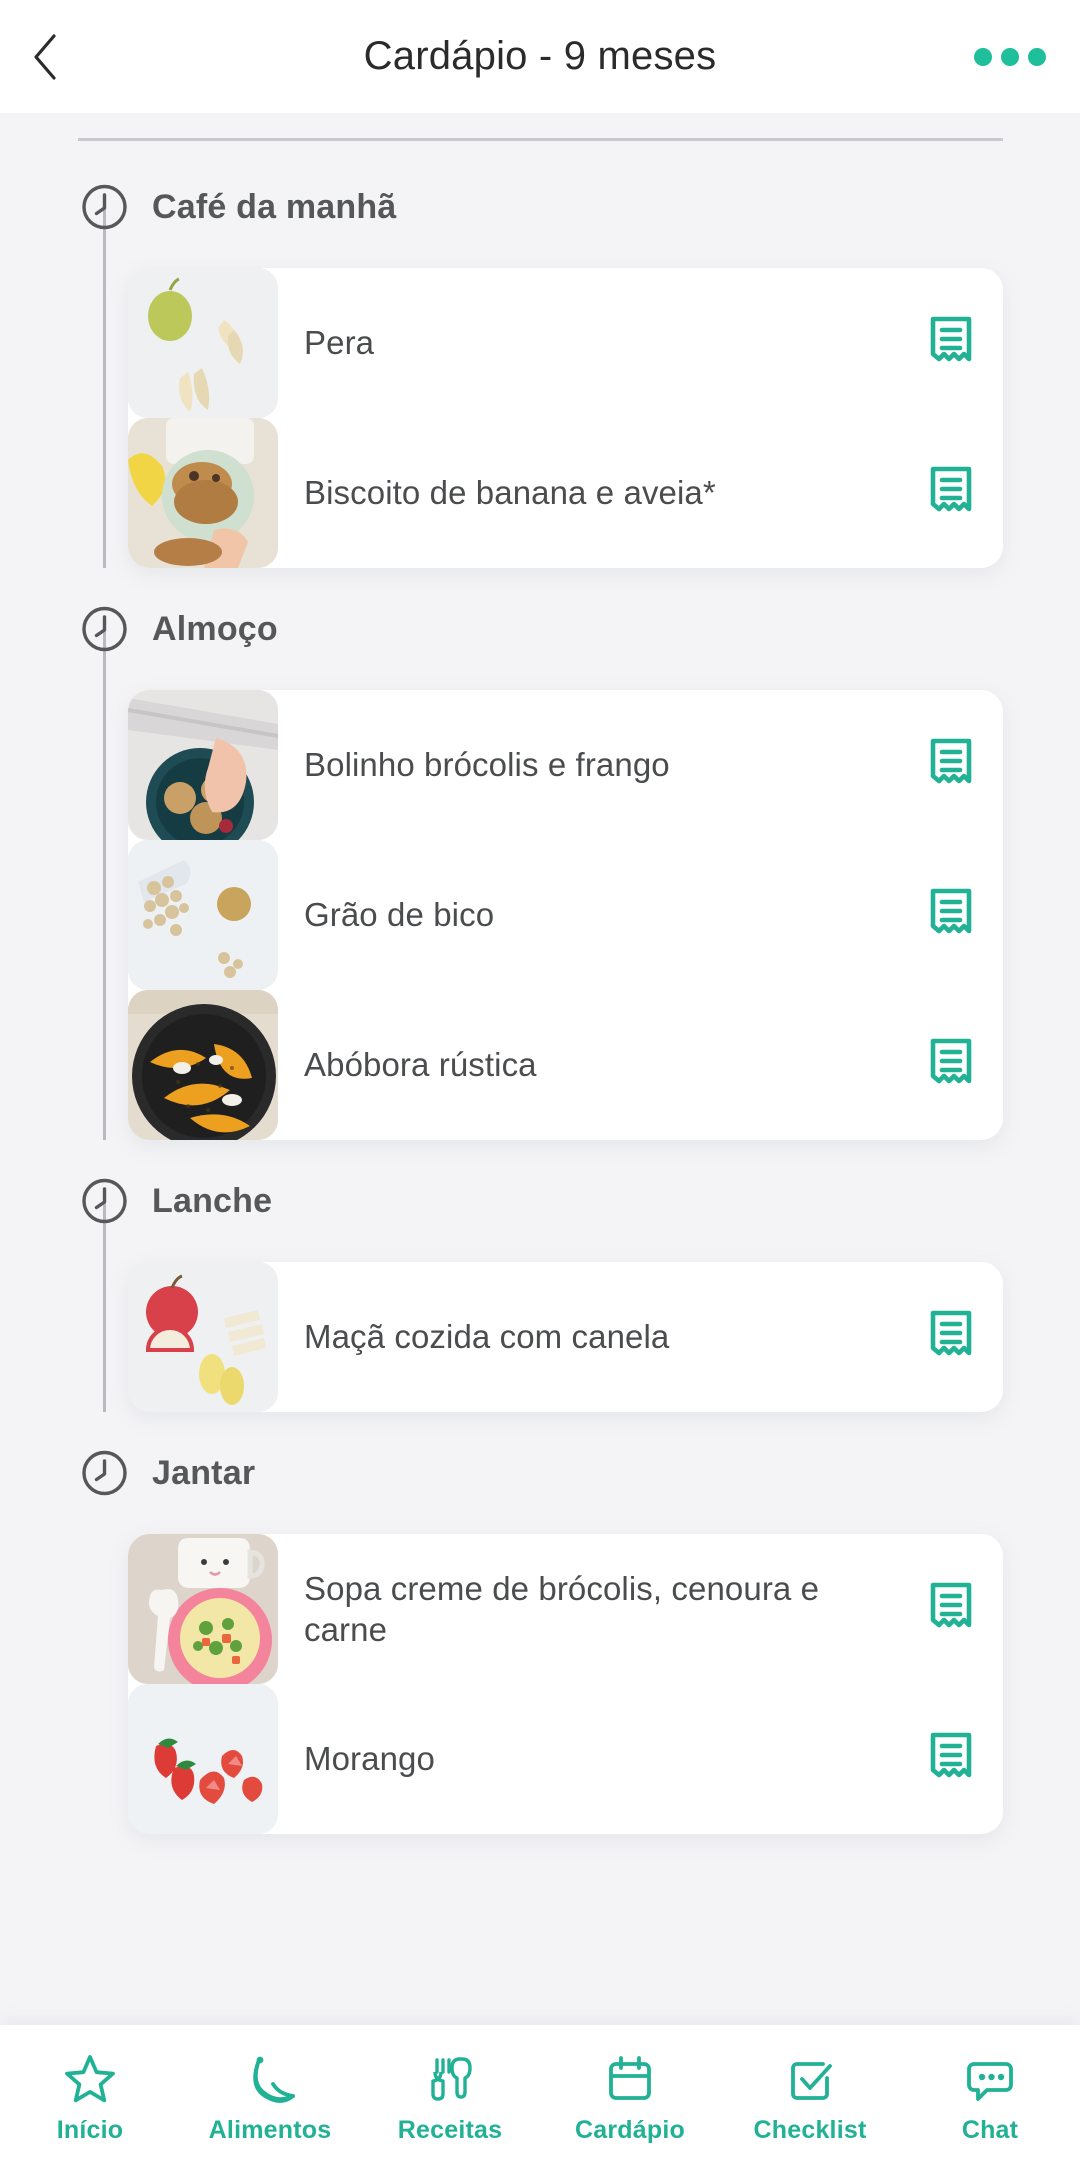 This screenshot has width=1080, height=2171. What do you see at coordinates (540, 207) in the screenshot?
I see `meal-header: Café da manhã` at bounding box center [540, 207].